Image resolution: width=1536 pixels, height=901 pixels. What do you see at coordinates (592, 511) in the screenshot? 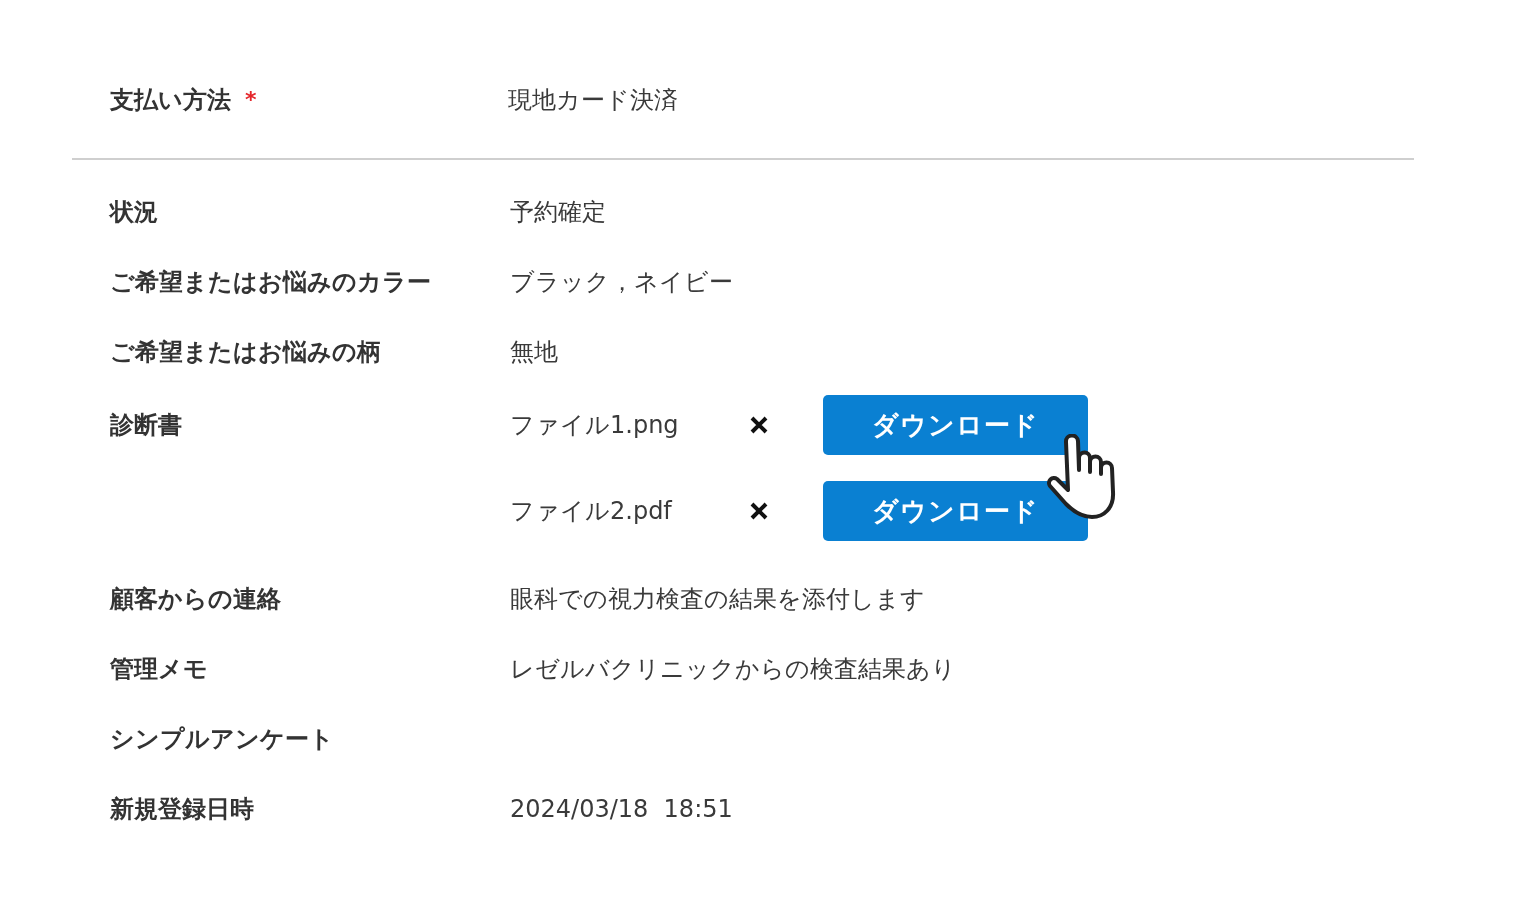
I see `file-name: ファイル2.pdf` at bounding box center [592, 511].